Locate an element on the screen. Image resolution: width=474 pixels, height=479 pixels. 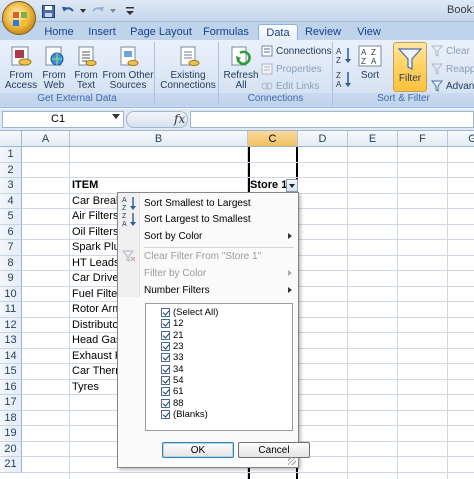
row-header-14: 14 is located at coordinates (11, 356).